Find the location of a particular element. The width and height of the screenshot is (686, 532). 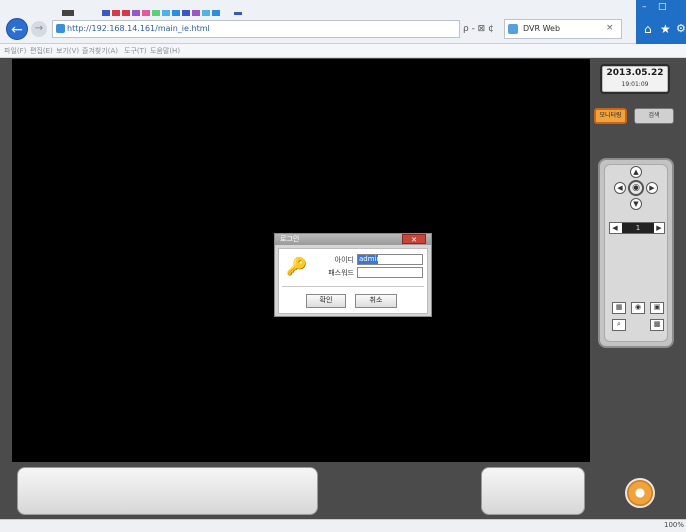

search-refresh-icon: ρ - ⊠ ¢ is located at coordinates (483, 29).